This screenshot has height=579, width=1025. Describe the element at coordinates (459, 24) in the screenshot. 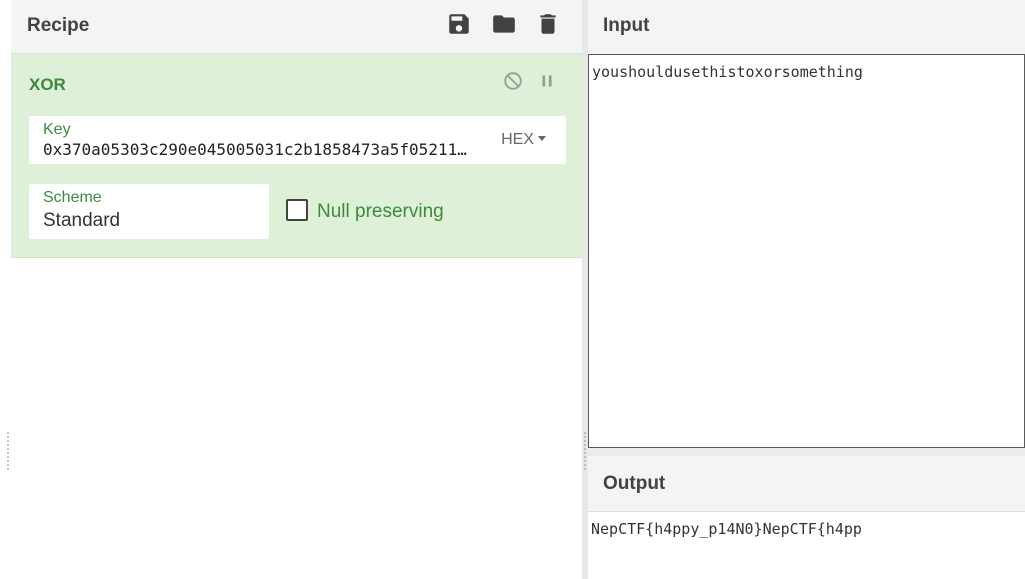

I see `save-icon` at that location.